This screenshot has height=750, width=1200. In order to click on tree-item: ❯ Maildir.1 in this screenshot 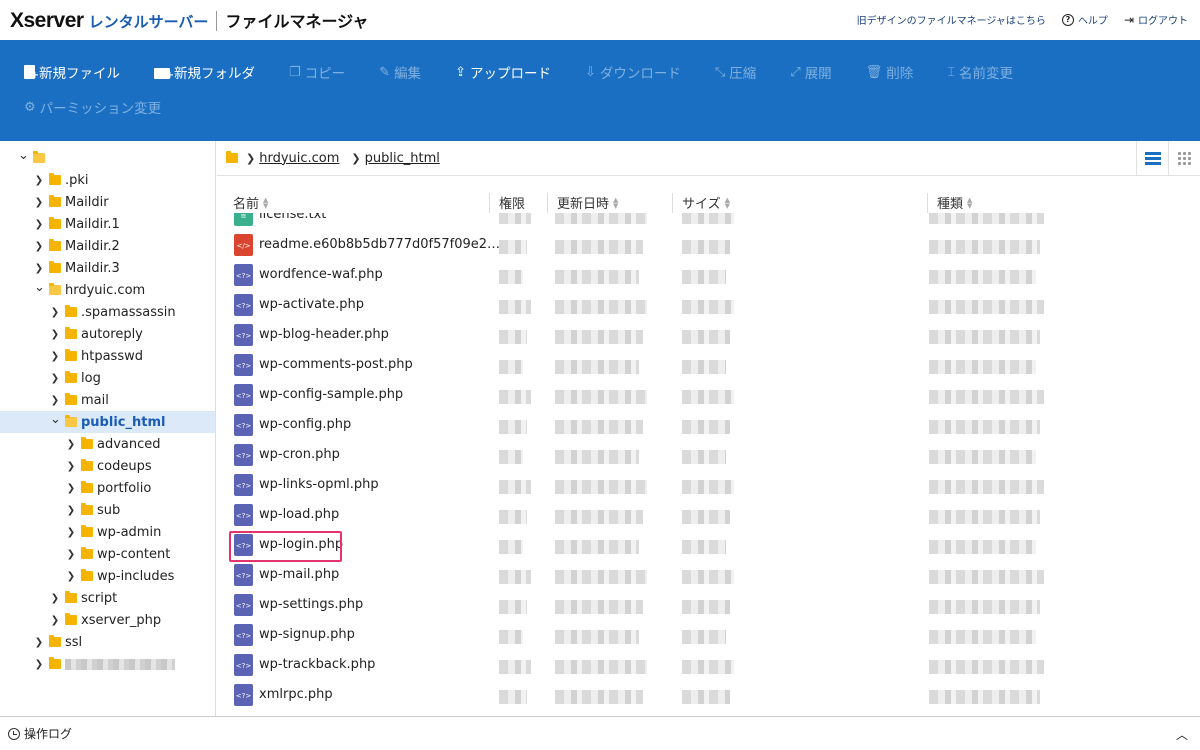, I will do `click(107, 224)`.